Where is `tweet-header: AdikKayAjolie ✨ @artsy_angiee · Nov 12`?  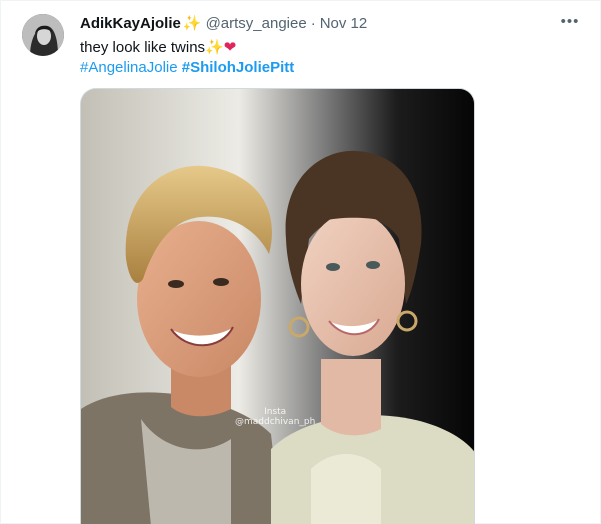
tweet-header: AdikKayAjolie ✨ @artsy_angiee · Nov 12 is located at coordinates (223, 23).